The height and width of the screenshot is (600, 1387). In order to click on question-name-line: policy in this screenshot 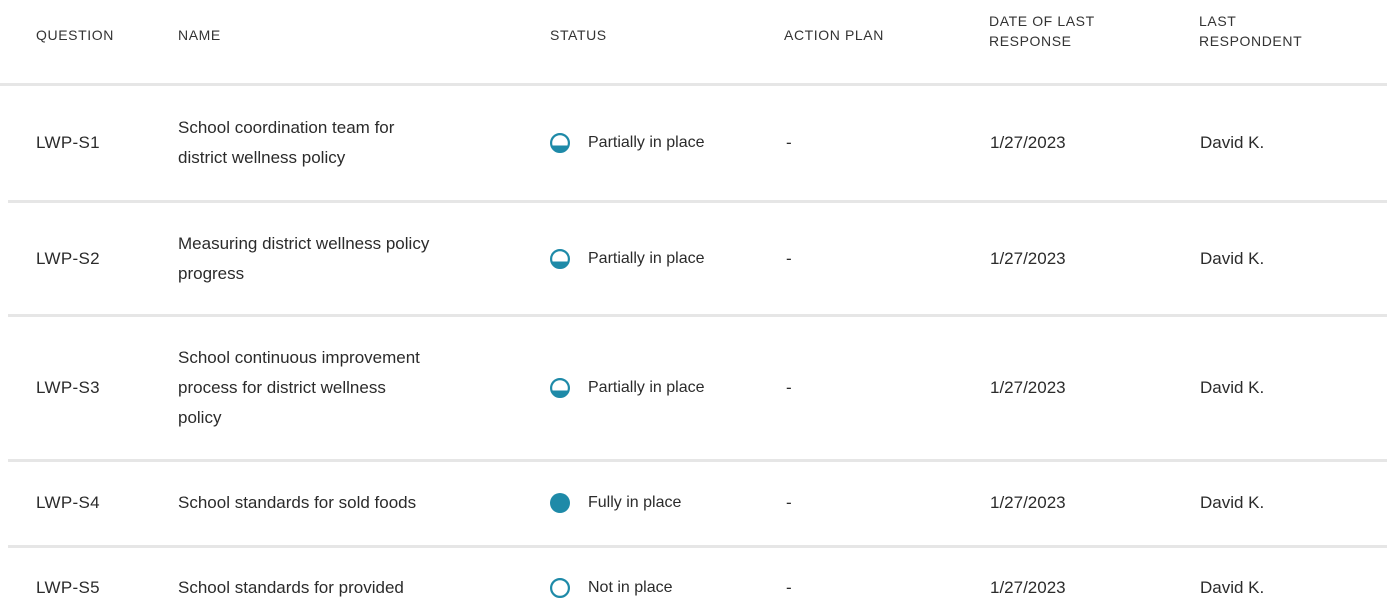, I will do `click(200, 417)`.